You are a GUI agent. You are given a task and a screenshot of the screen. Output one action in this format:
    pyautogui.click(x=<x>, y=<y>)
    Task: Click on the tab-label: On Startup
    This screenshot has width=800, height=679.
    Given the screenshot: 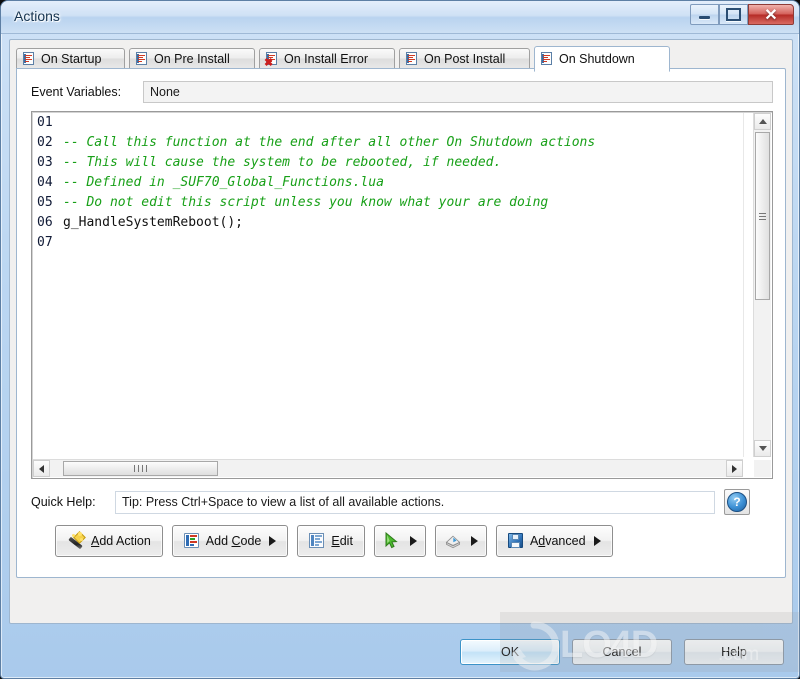 What is the action you would take?
    pyautogui.click(x=71, y=59)
    